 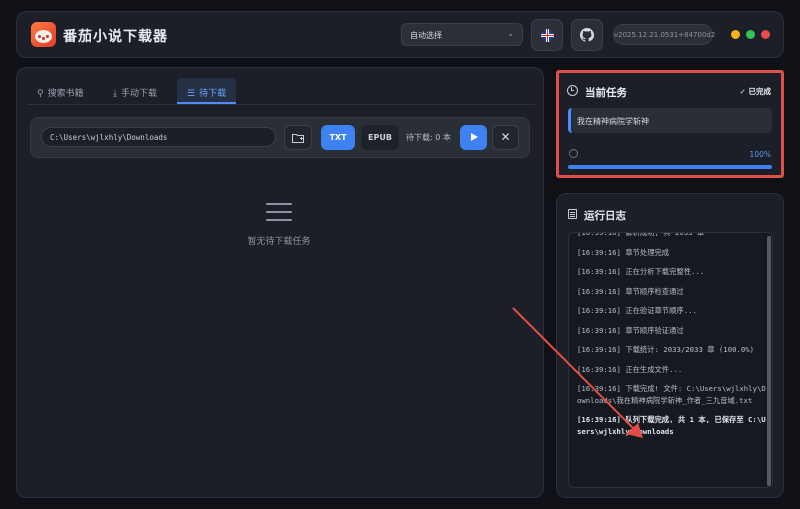 I want to click on app-title: 番茄小说下载器, so click(x=115, y=37).